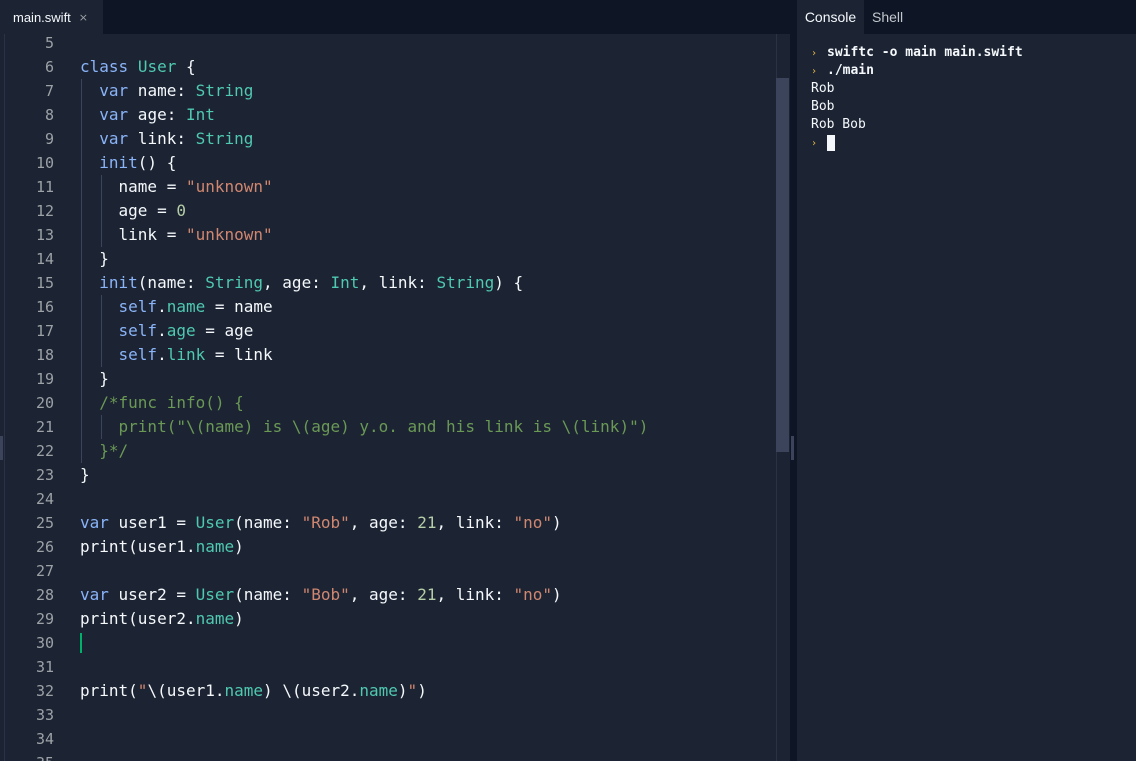 The height and width of the screenshot is (761, 1136). What do you see at coordinates (388, 259) in the screenshot?
I see `code-line: 14 }` at bounding box center [388, 259].